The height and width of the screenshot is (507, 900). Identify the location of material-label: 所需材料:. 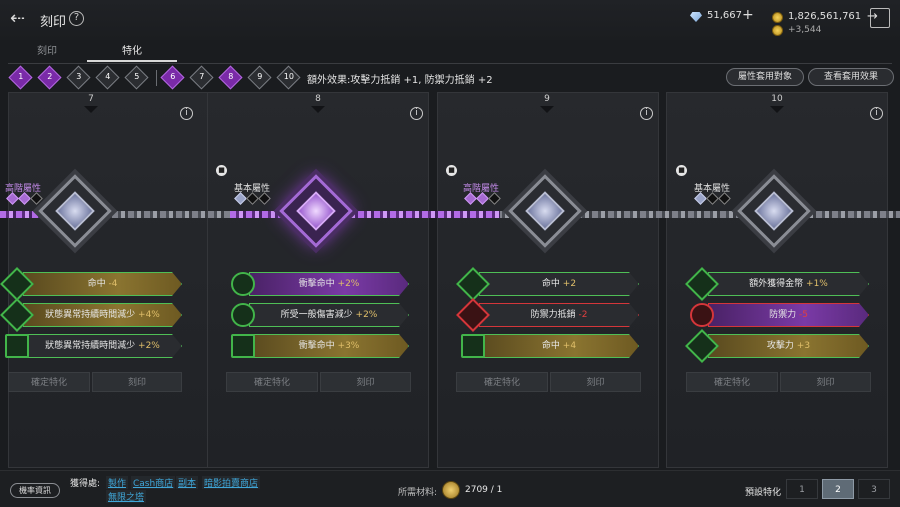
(418, 493).